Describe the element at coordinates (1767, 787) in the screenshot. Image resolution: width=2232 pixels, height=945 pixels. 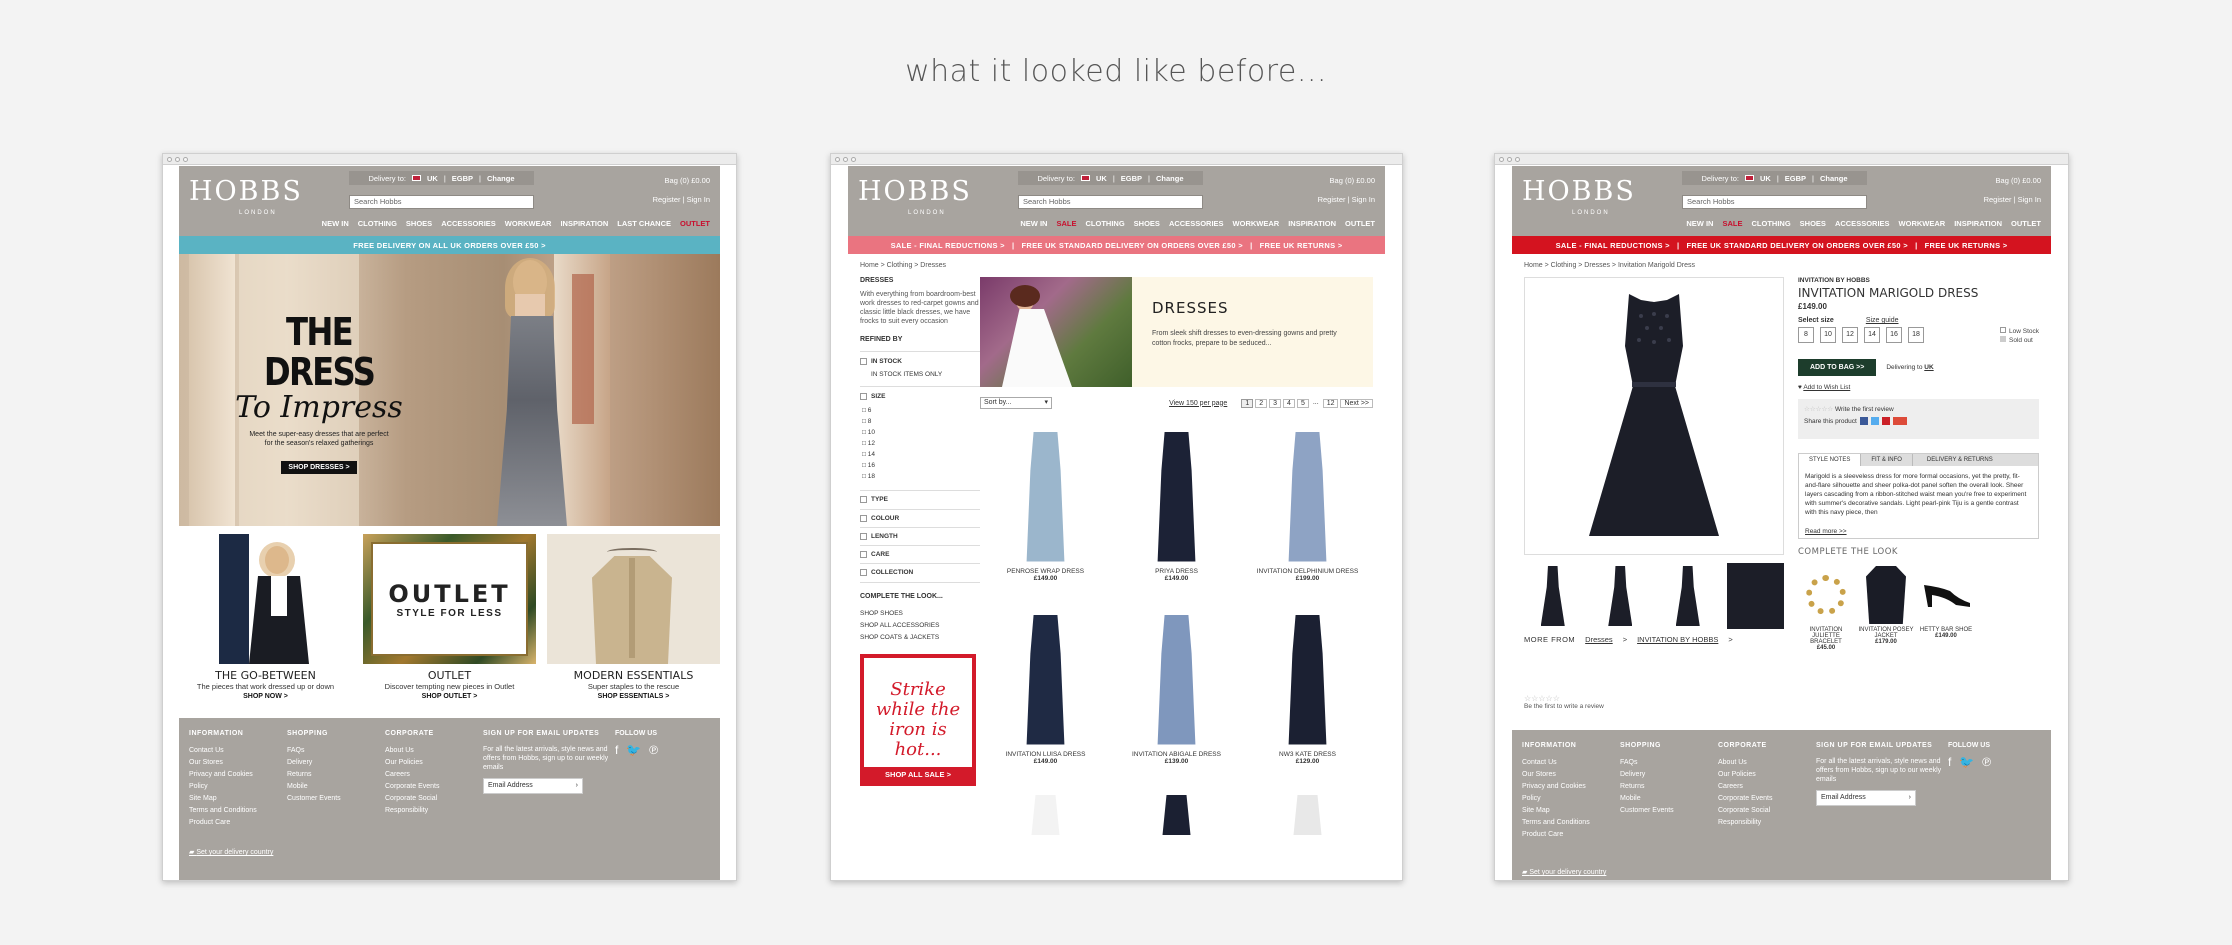
I see `footer-link: Careers` at that location.